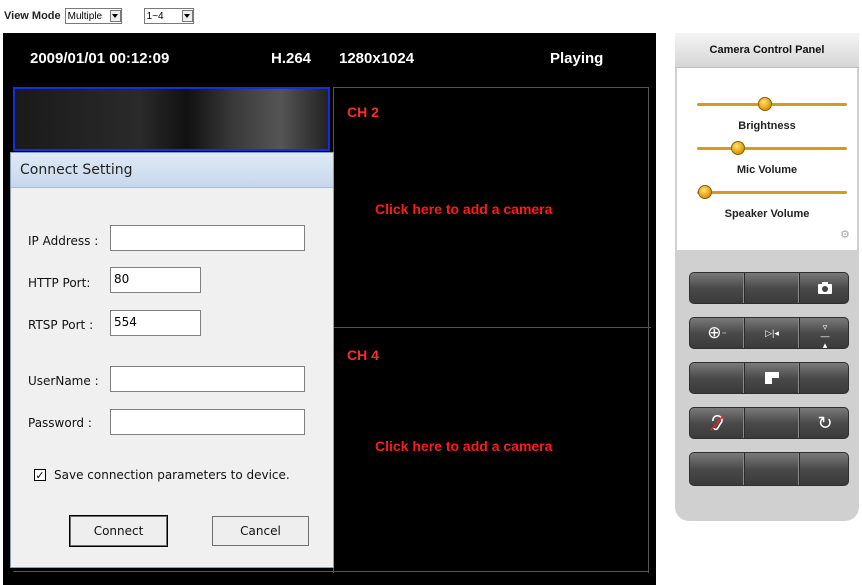 Image resolution: width=862 pixels, height=585 pixels. What do you see at coordinates (767, 170) in the screenshot?
I see `mic-volume-label: Mic Volume` at bounding box center [767, 170].